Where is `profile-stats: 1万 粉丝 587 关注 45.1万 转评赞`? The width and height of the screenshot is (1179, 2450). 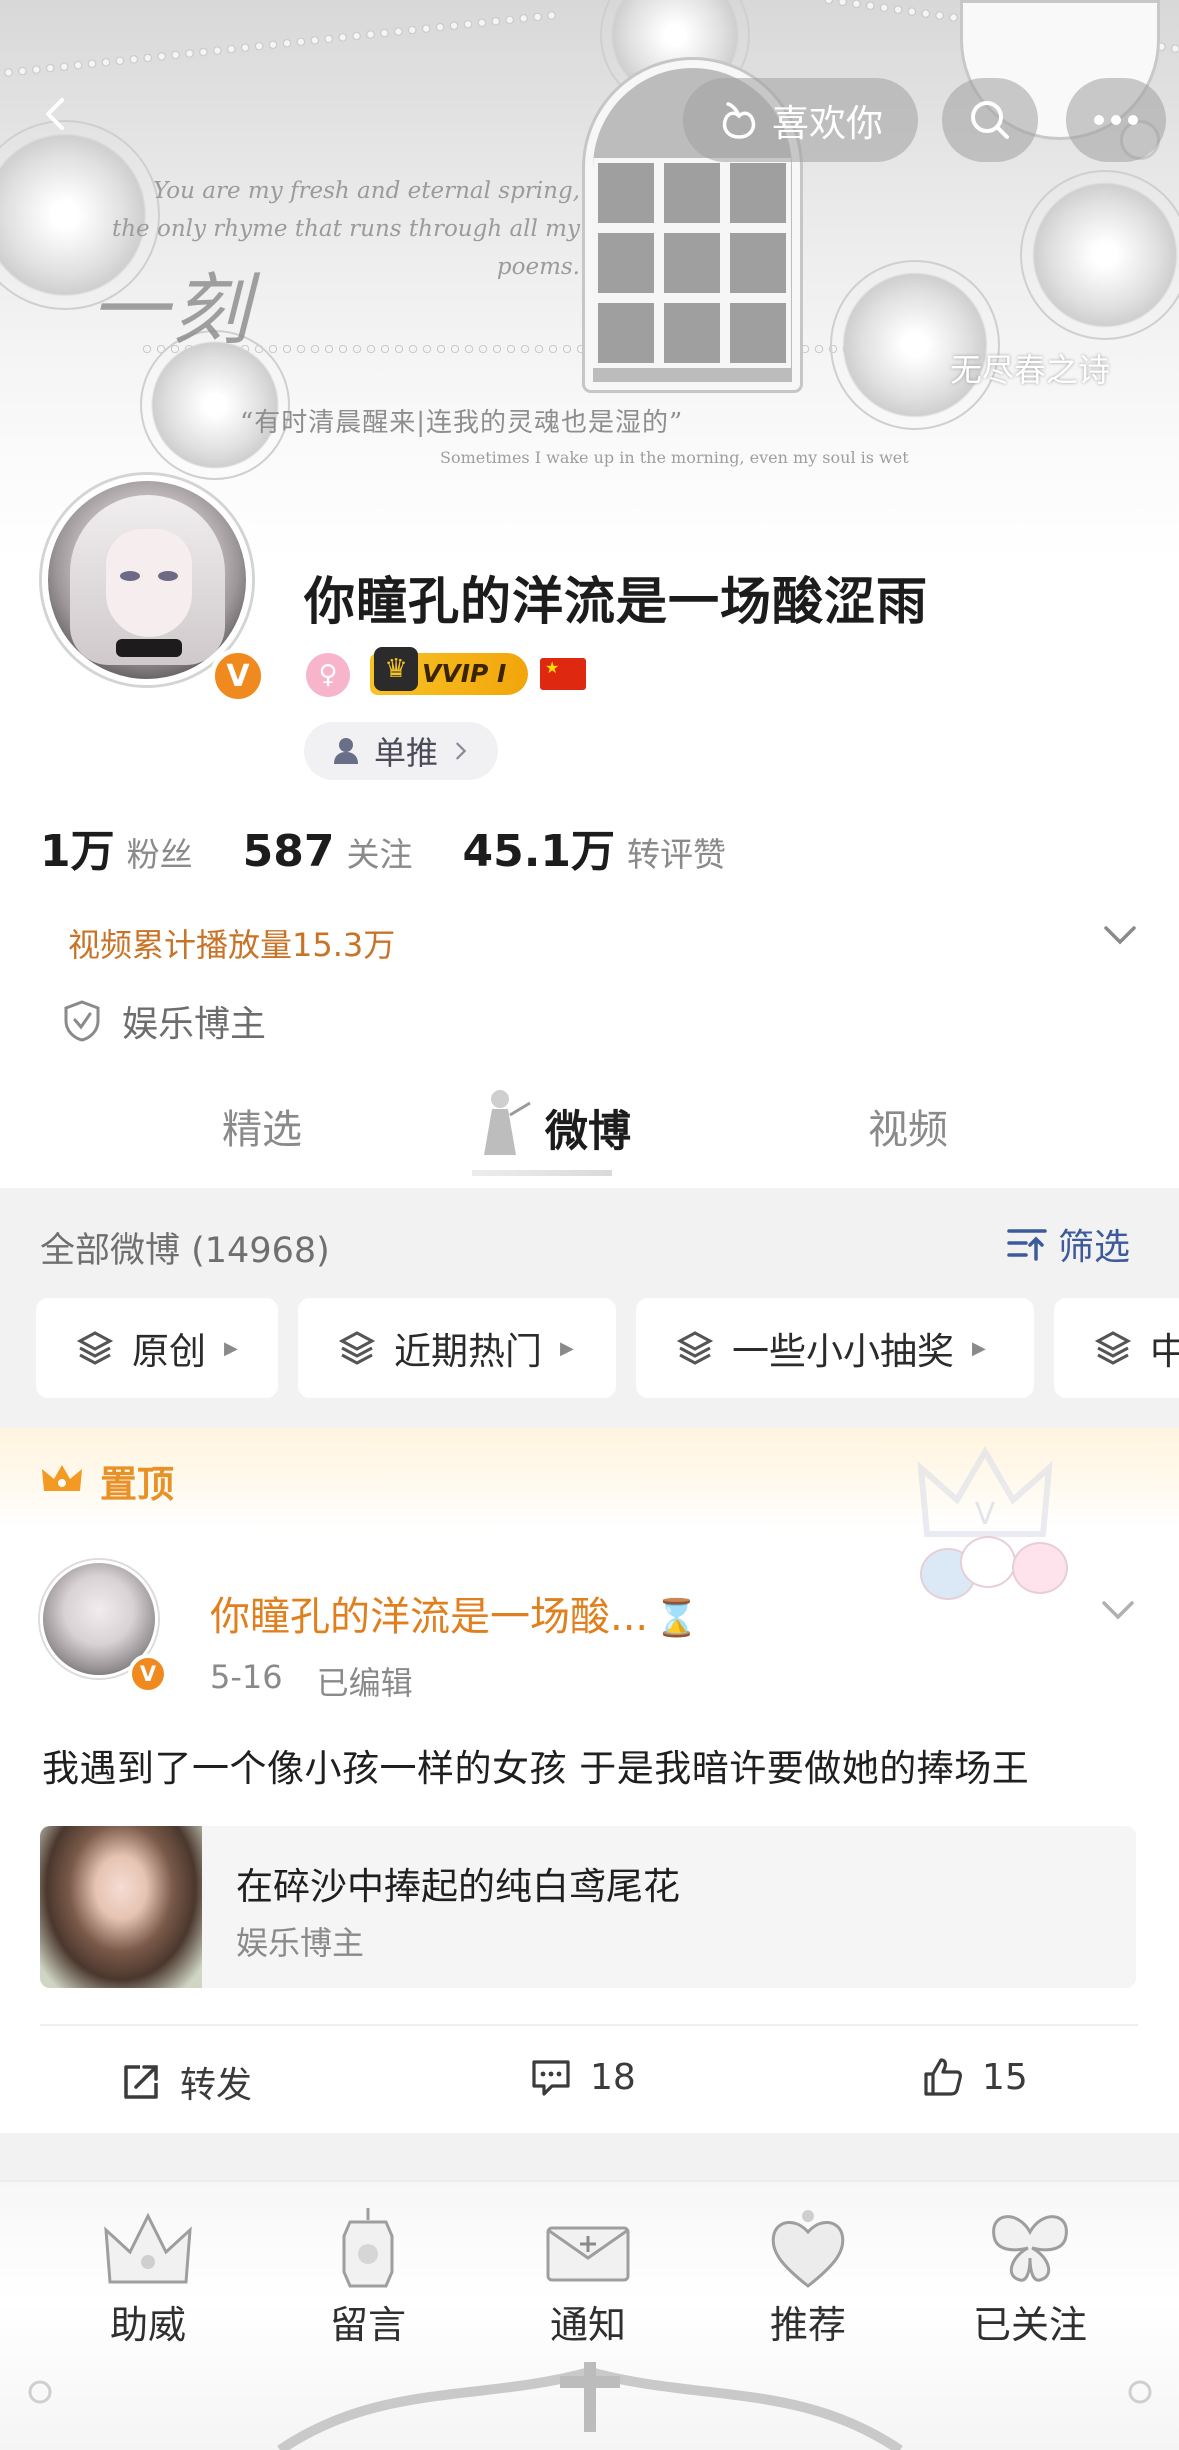 profile-stats: 1万 粉丝 587 关注 45.1万 转评赞 is located at coordinates (408, 847).